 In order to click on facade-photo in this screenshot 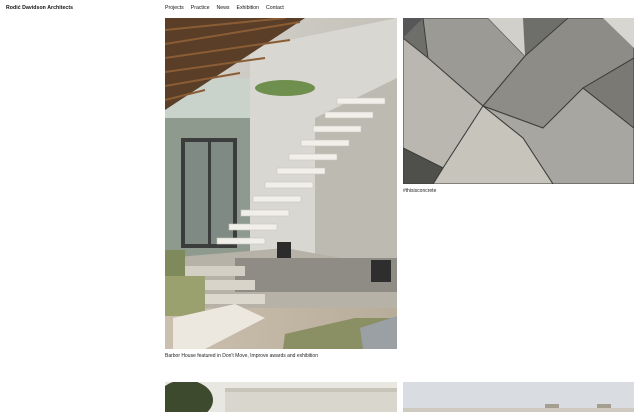, I will do `click(518, 397)`.